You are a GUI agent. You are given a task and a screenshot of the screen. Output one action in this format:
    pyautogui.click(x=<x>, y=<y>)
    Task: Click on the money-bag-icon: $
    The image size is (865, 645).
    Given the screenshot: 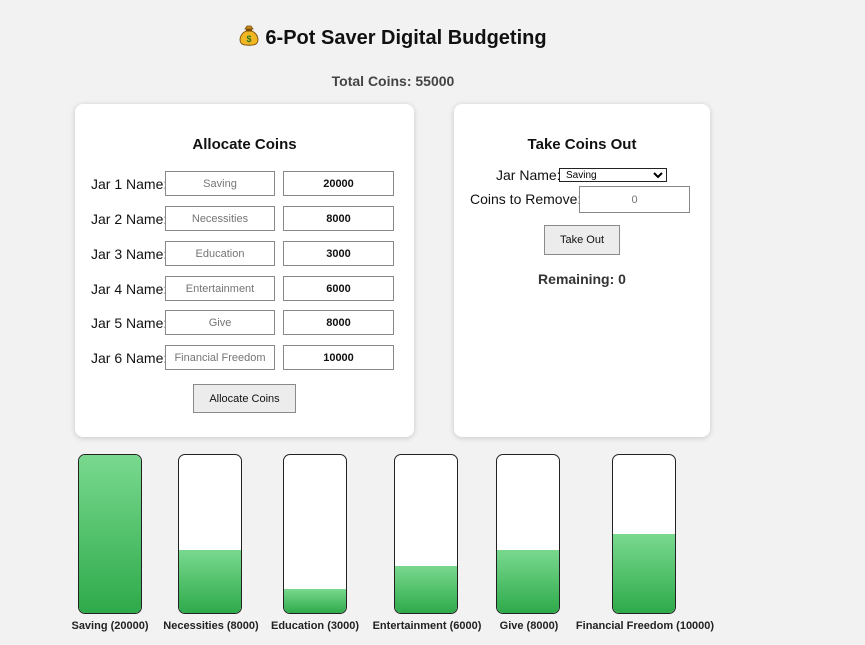 What is the action you would take?
    pyautogui.click(x=249, y=39)
    